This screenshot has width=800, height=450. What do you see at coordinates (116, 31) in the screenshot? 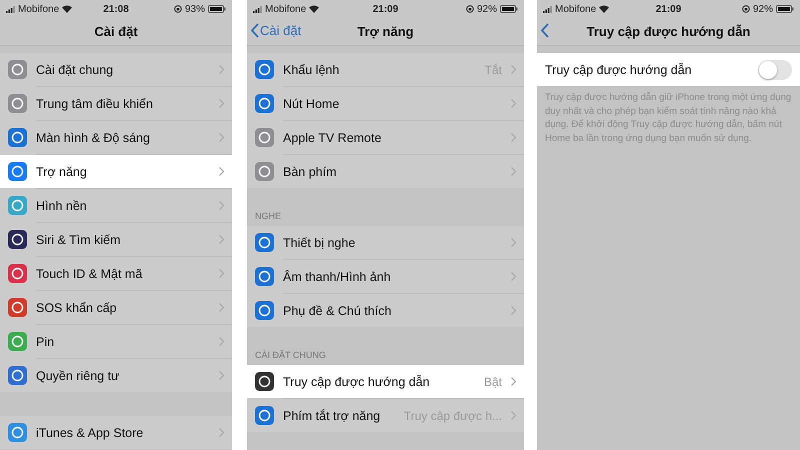
I see `screen-title: Cài đặt` at bounding box center [116, 31].